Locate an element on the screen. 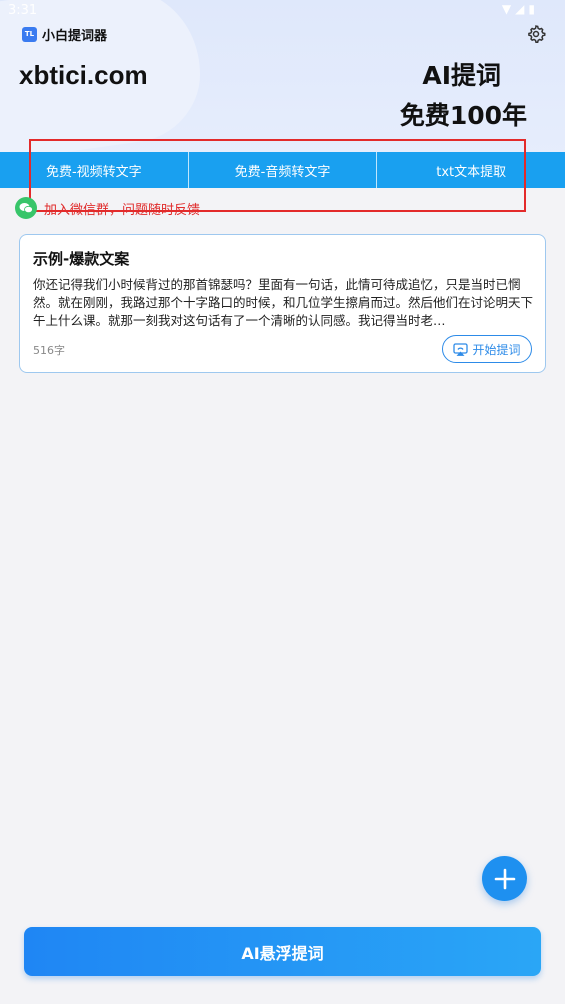 This screenshot has height=1004, width=565. settings-button is located at coordinates (536, 34).